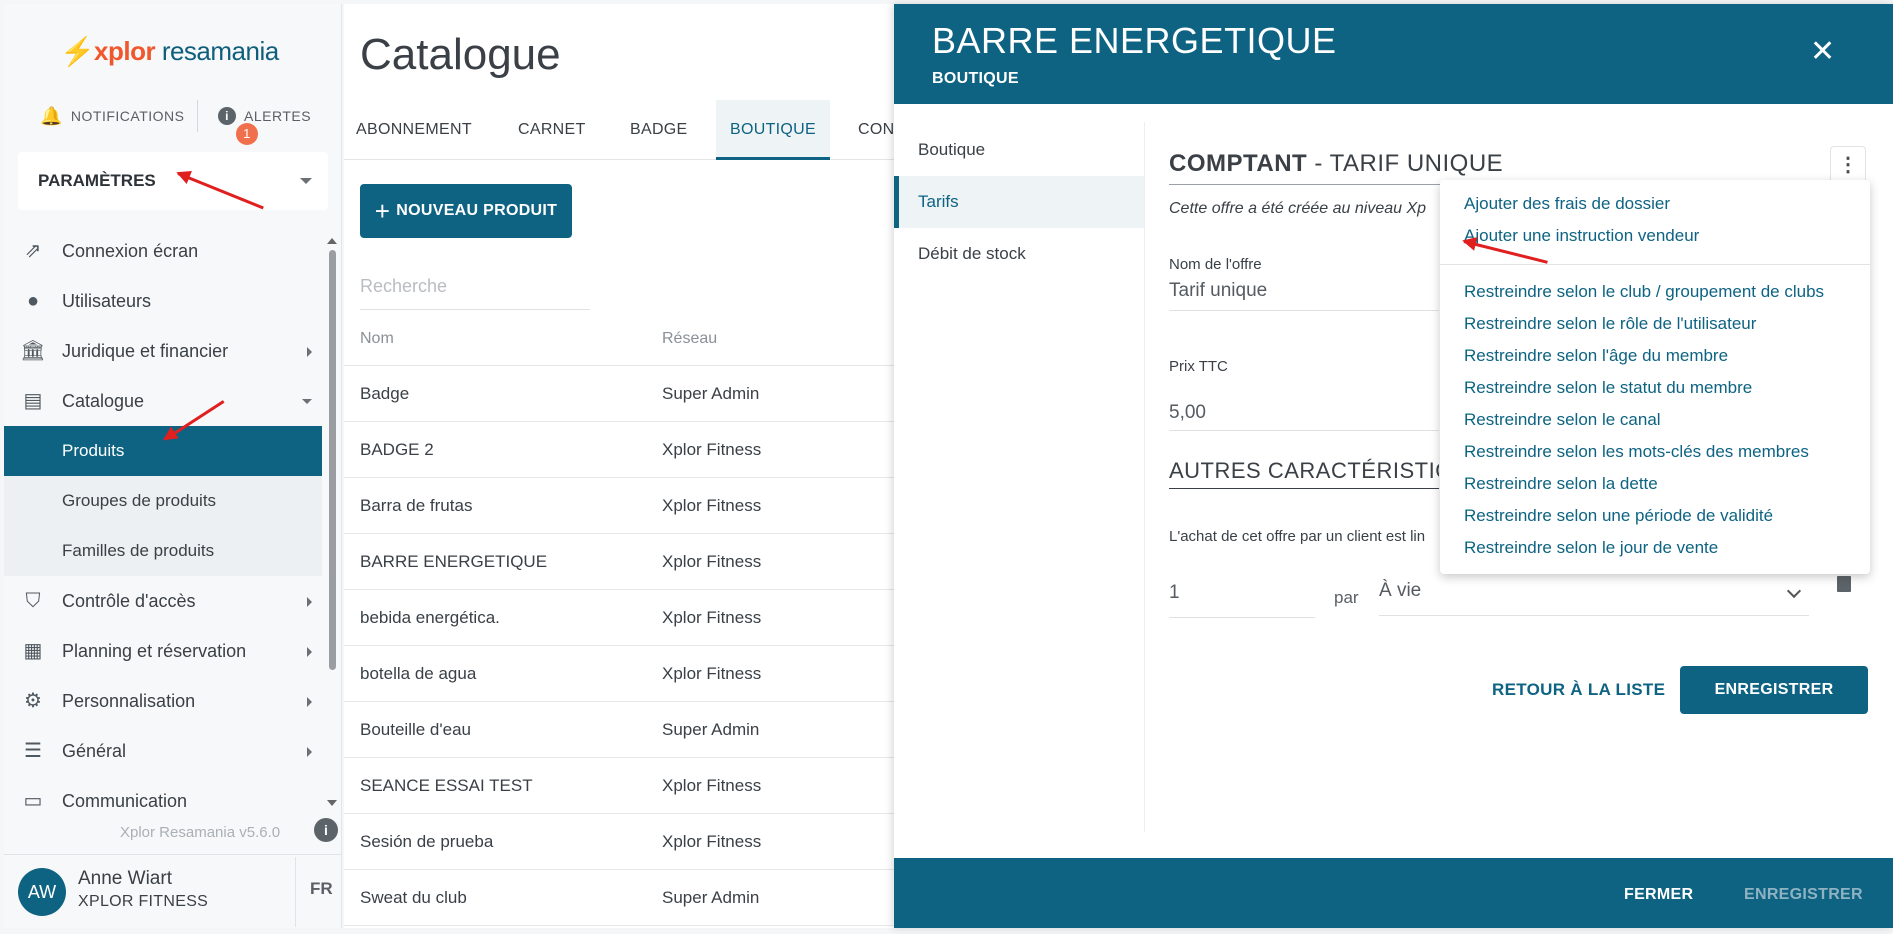  I want to click on tab-carnet: CARNET, so click(552, 130).